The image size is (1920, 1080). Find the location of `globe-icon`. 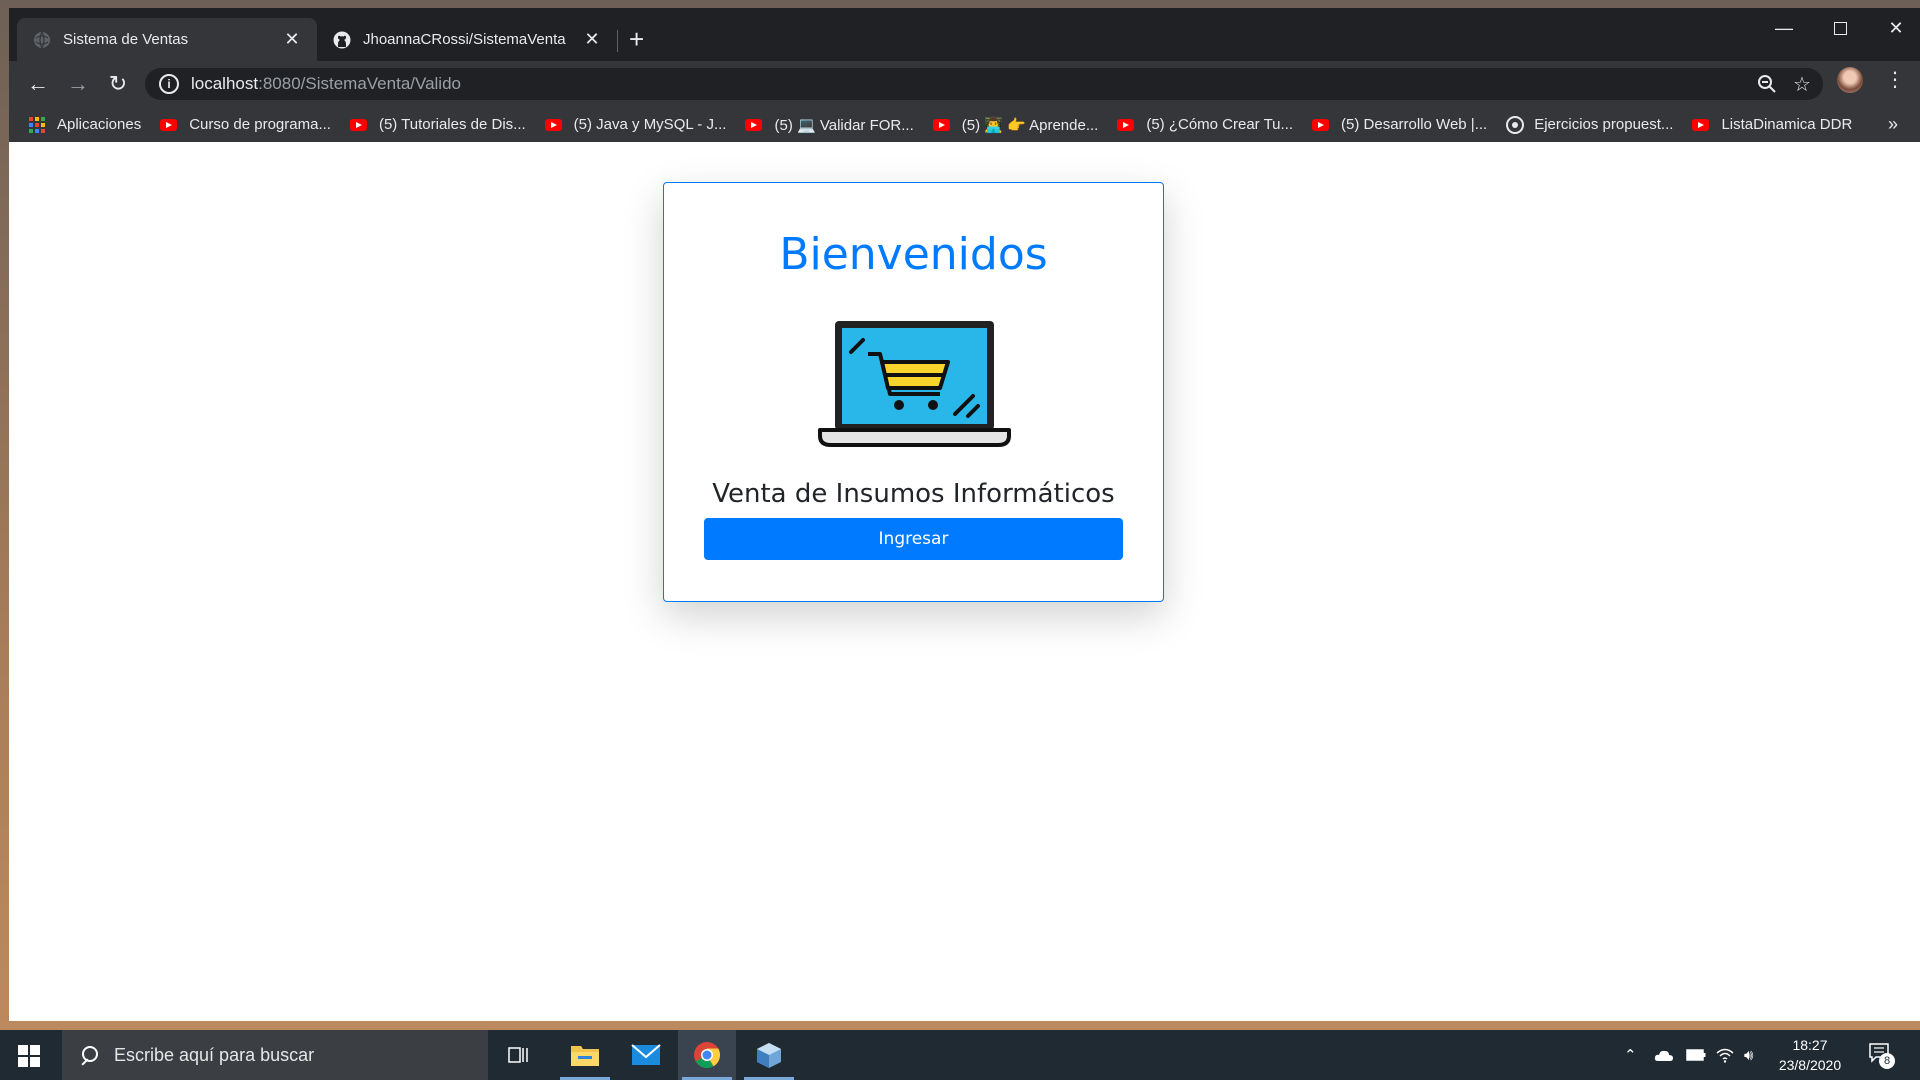

globe-icon is located at coordinates (42, 40).